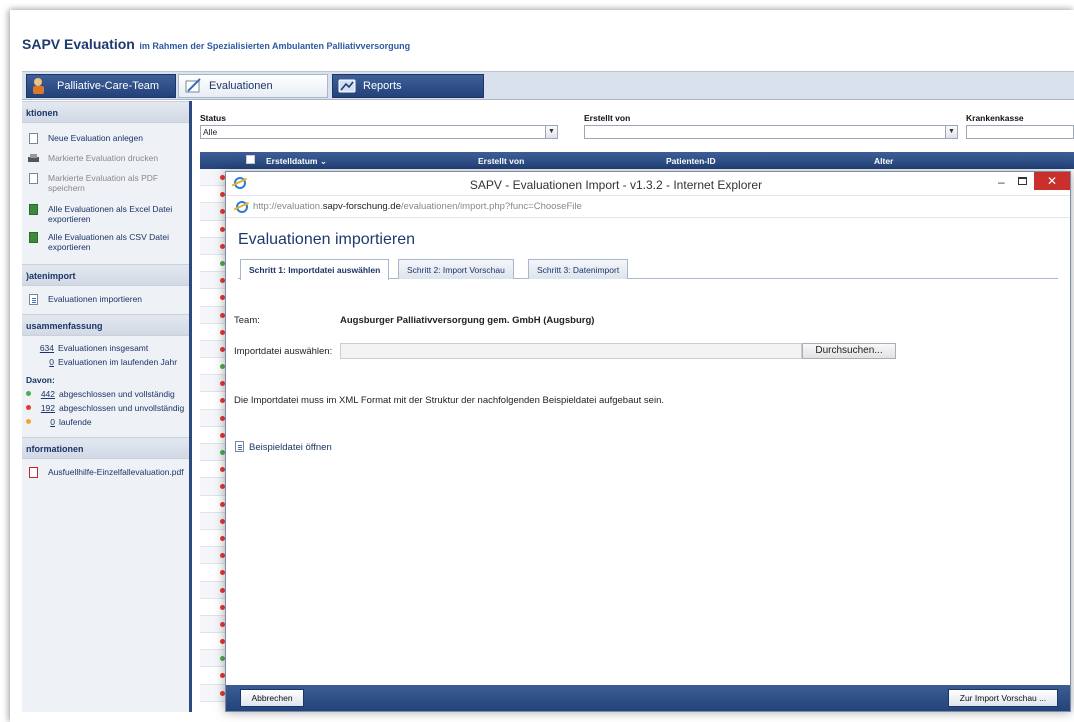 This screenshot has width=1074, height=722. I want to click on davon-complete-label: abgeschlossen und vollständig, so click(117, 394).